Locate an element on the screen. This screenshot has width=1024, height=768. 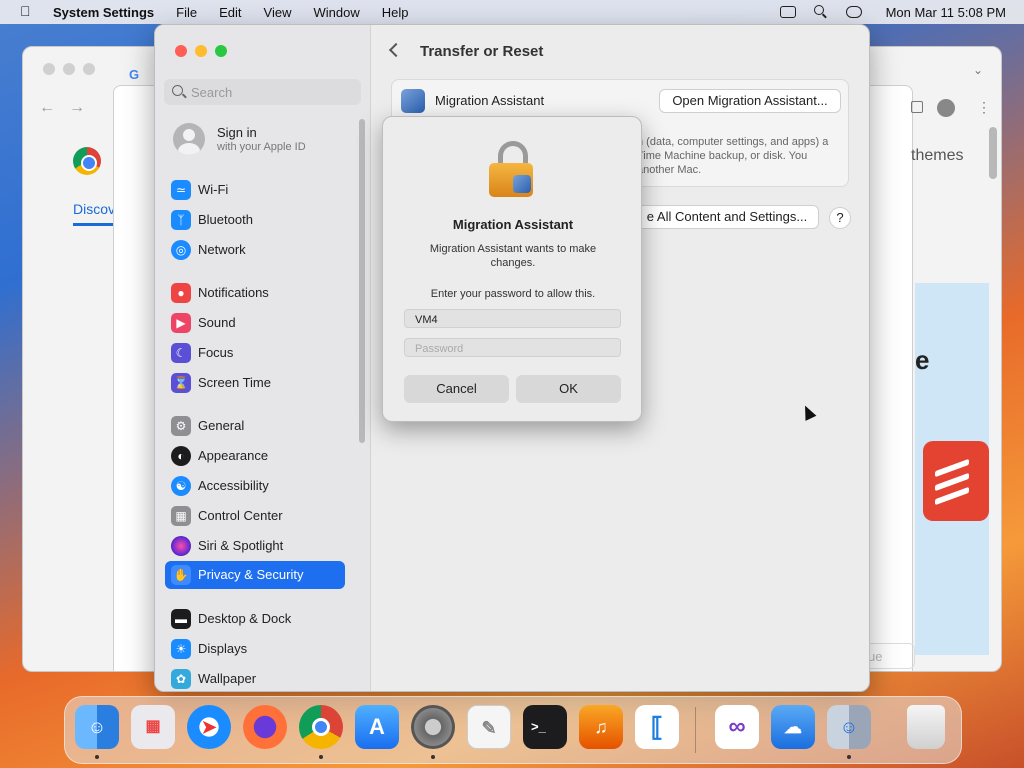
sidebar-item-label: Network is located at coordinates (222, 249).